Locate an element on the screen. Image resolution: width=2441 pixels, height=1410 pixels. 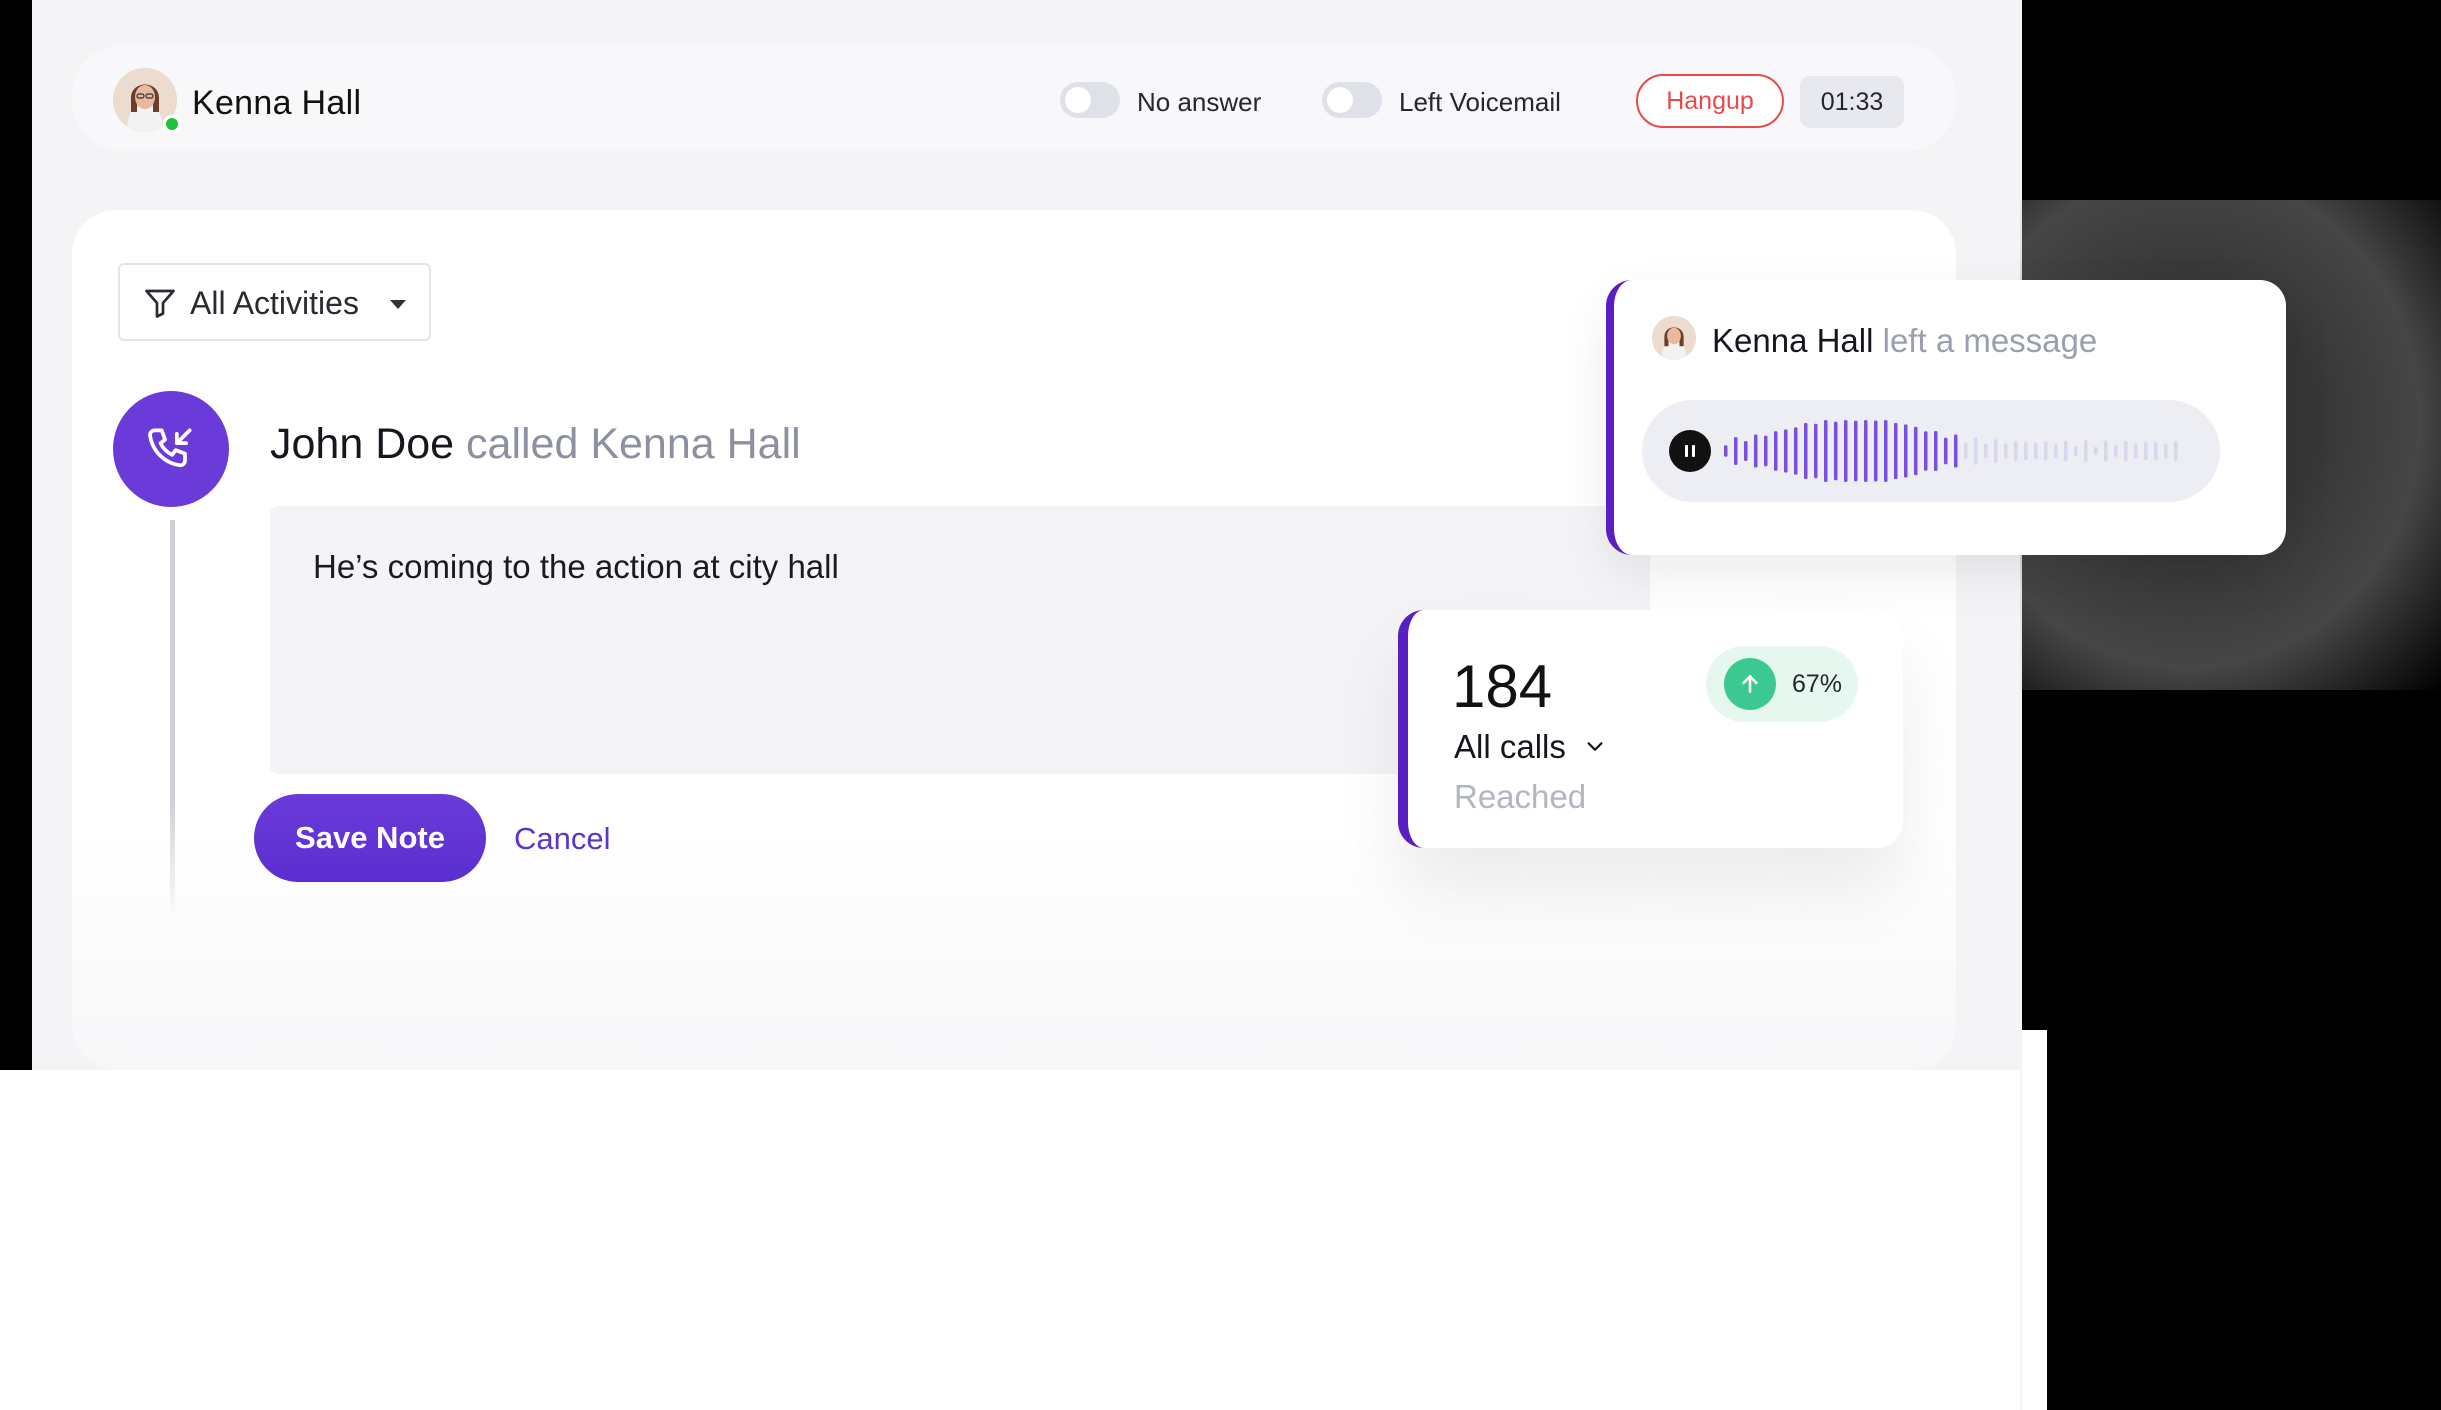
save-note-button: Save Note is located at coordinates (370, 838).